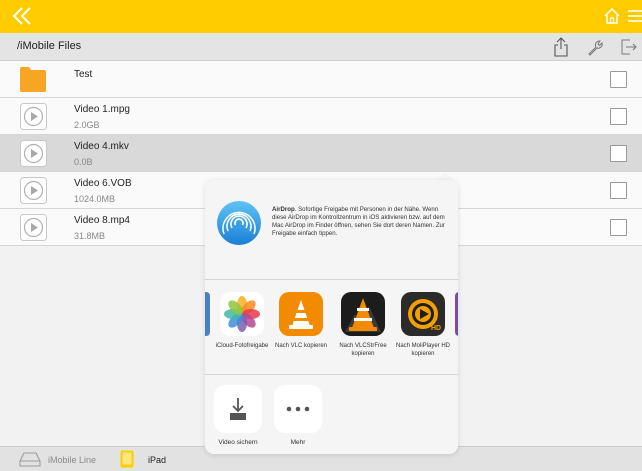  I want to click on file-size: 2.0GB, so click(87, 125).